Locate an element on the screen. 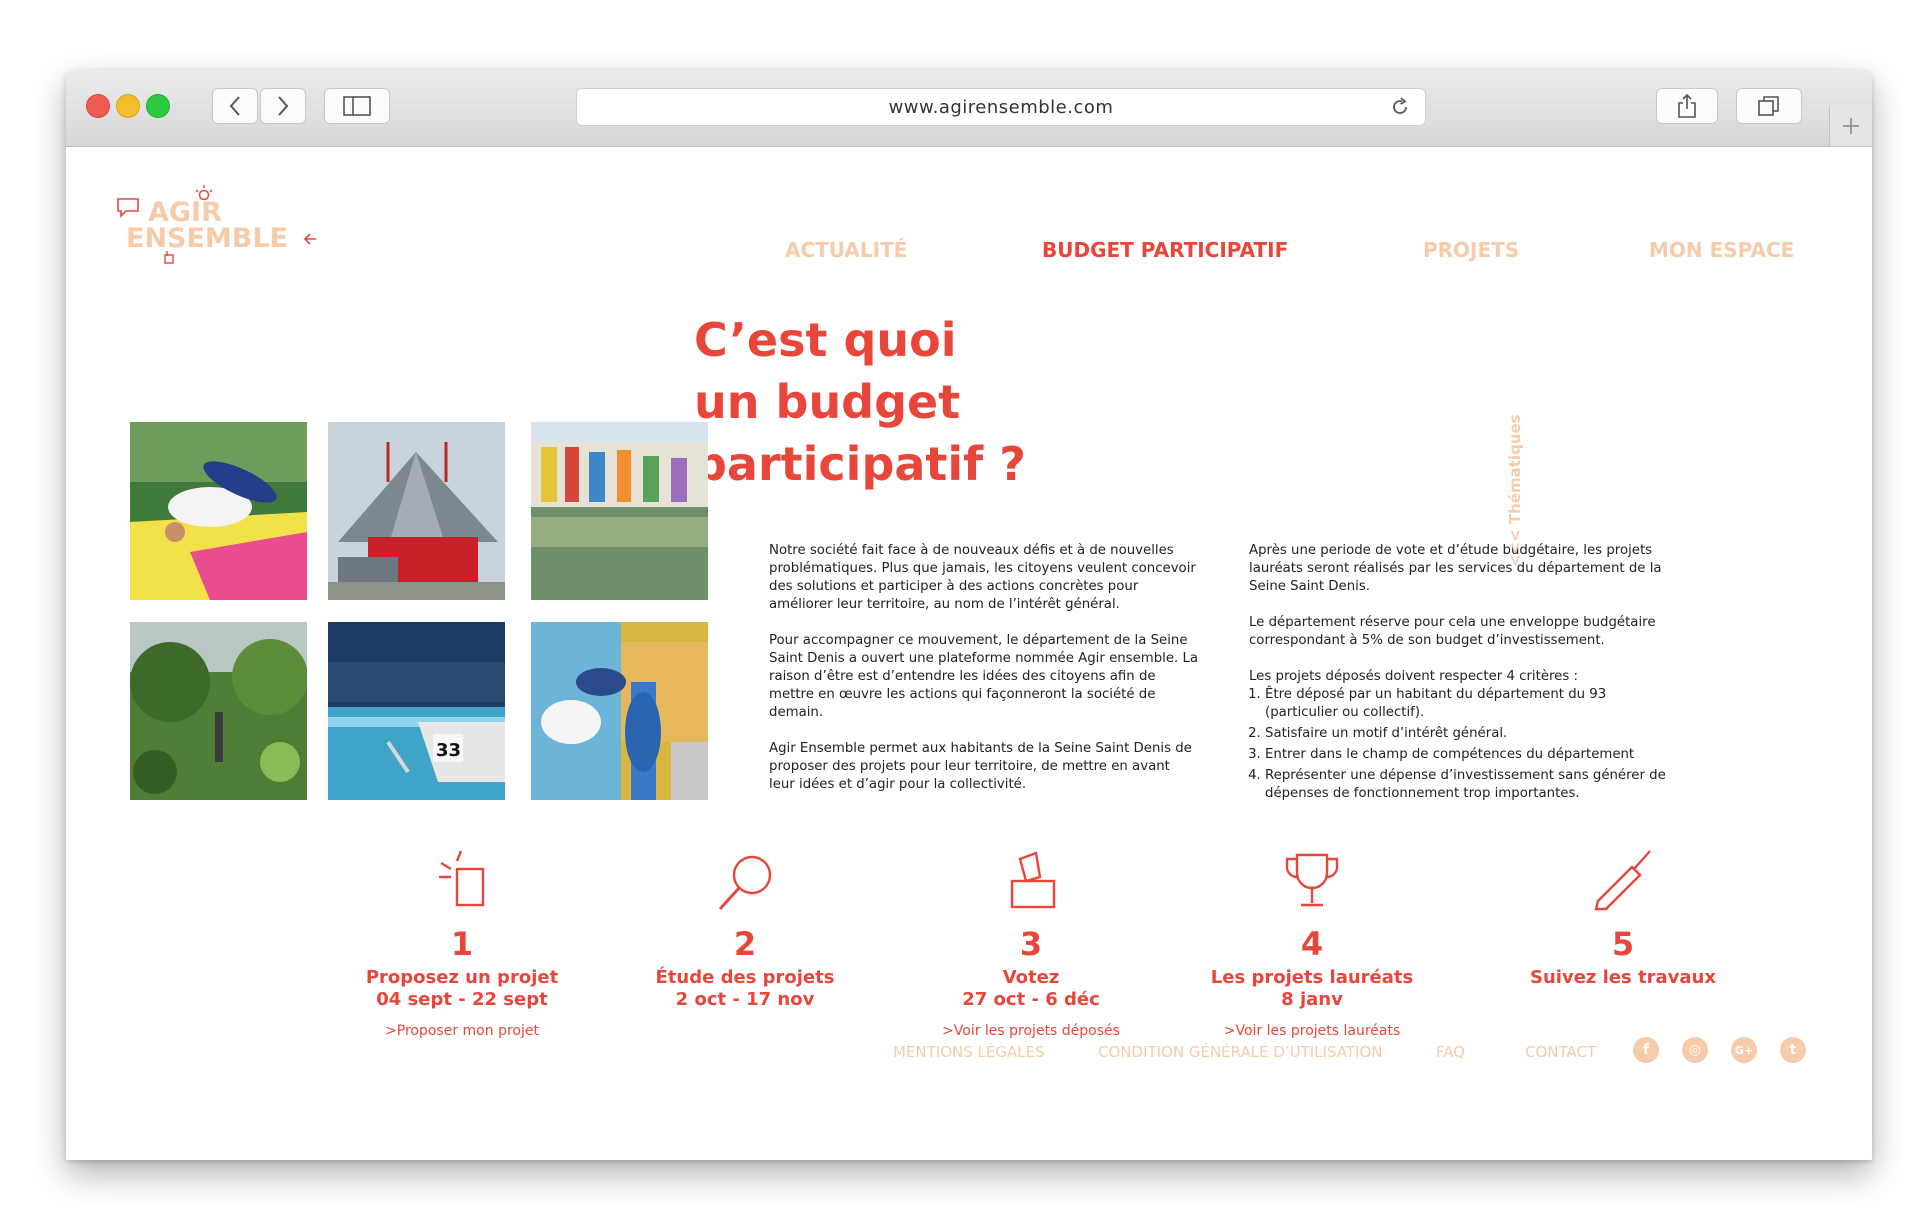  browser-toolbar: www.agirensemble.com is located at coordinates (969, 108).